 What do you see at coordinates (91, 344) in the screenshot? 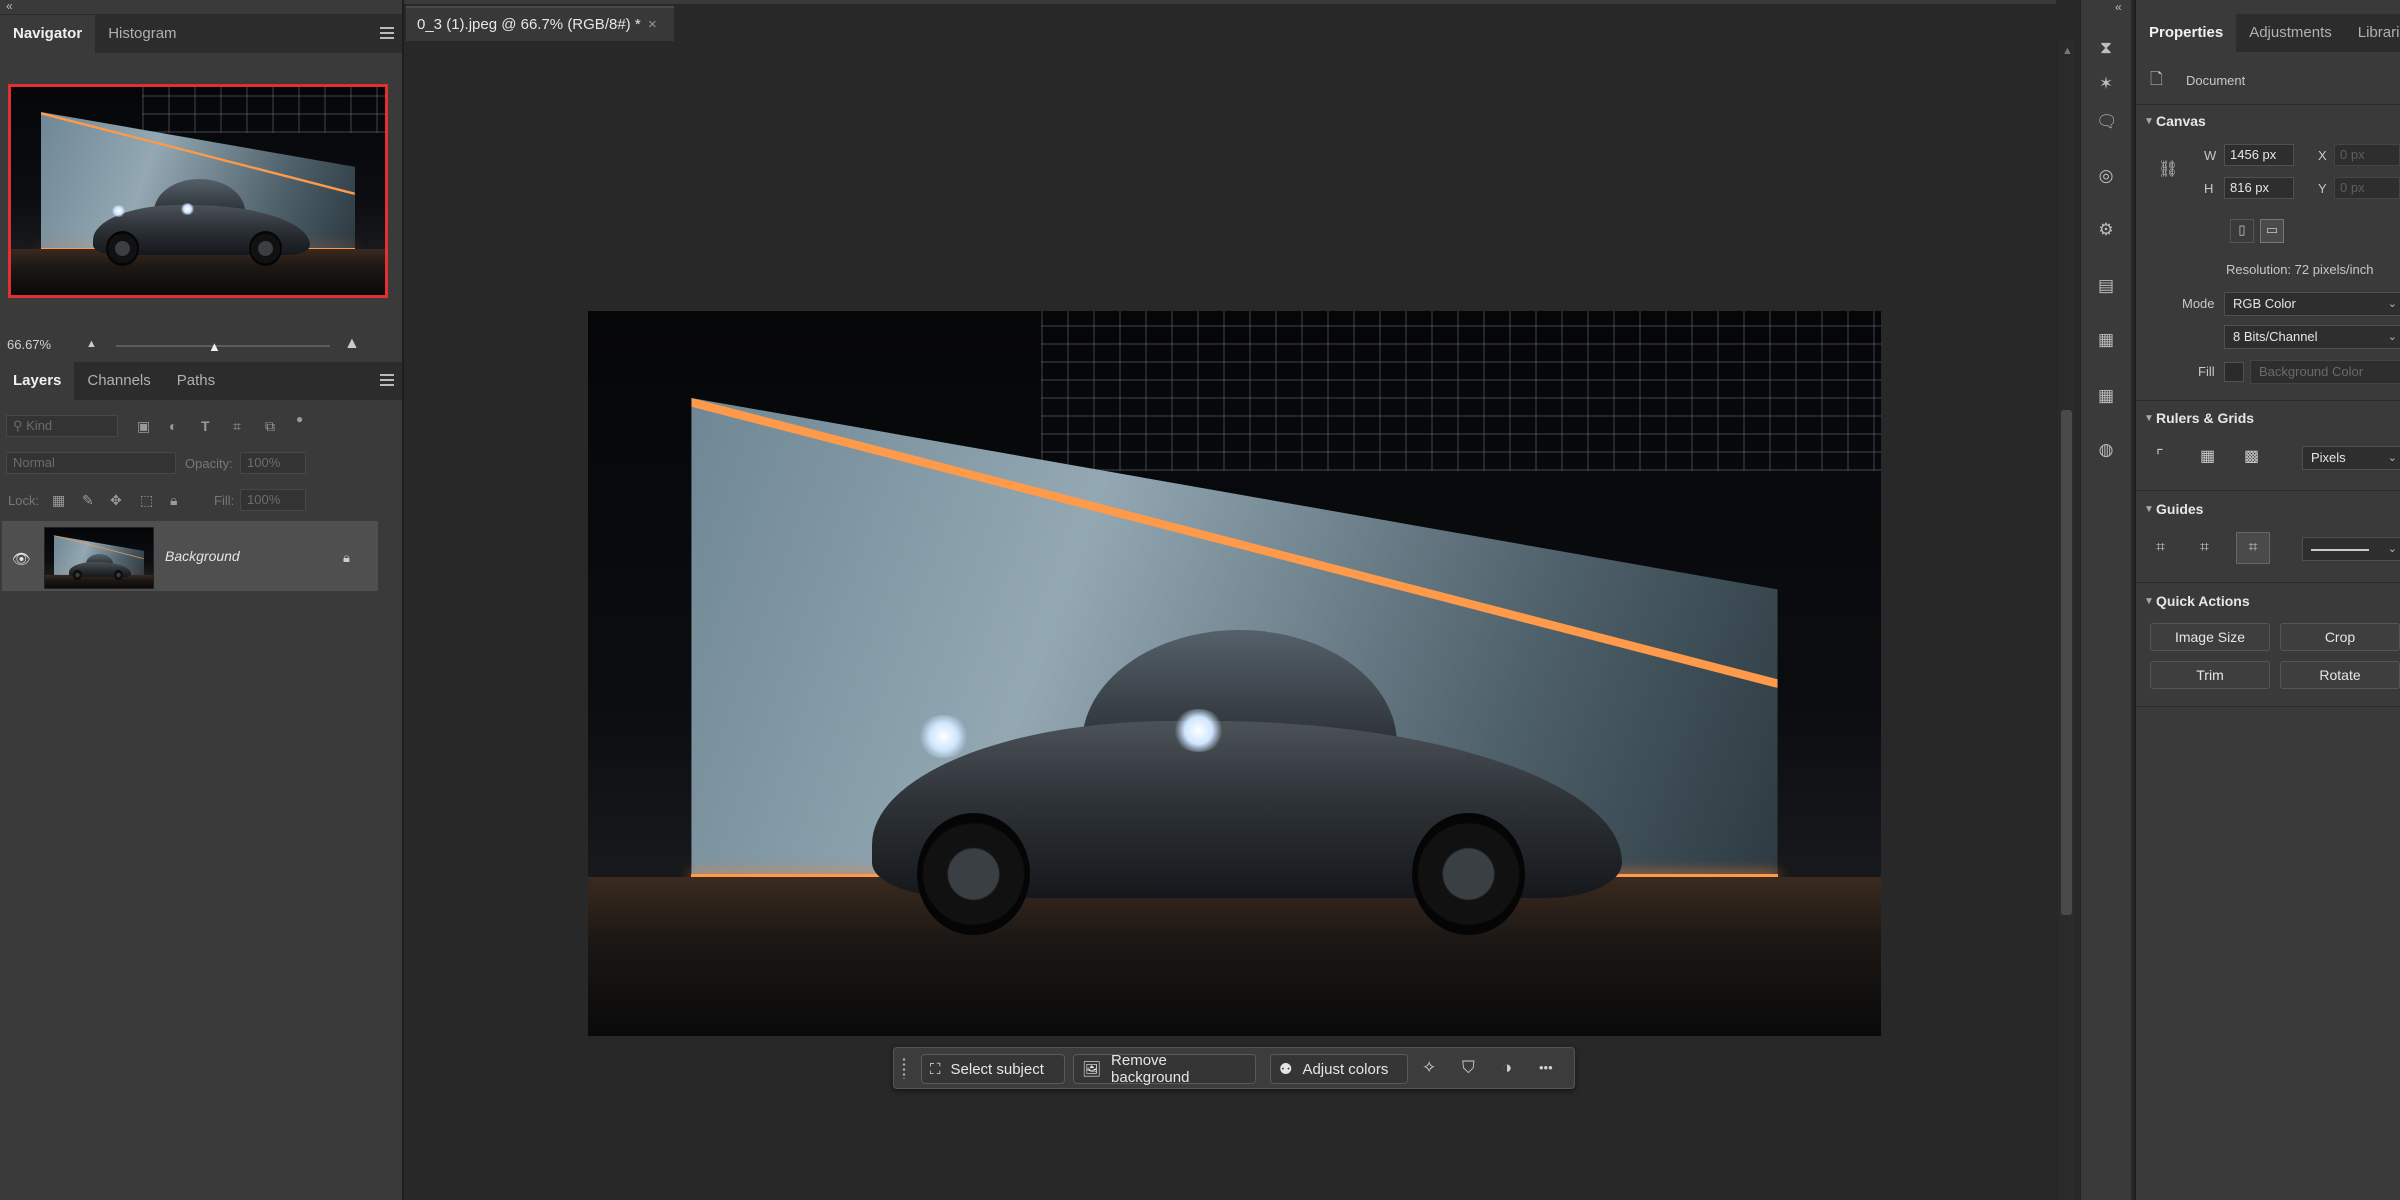
I see `zoom-out-icon: ▲` at bounding box center [91, 344].